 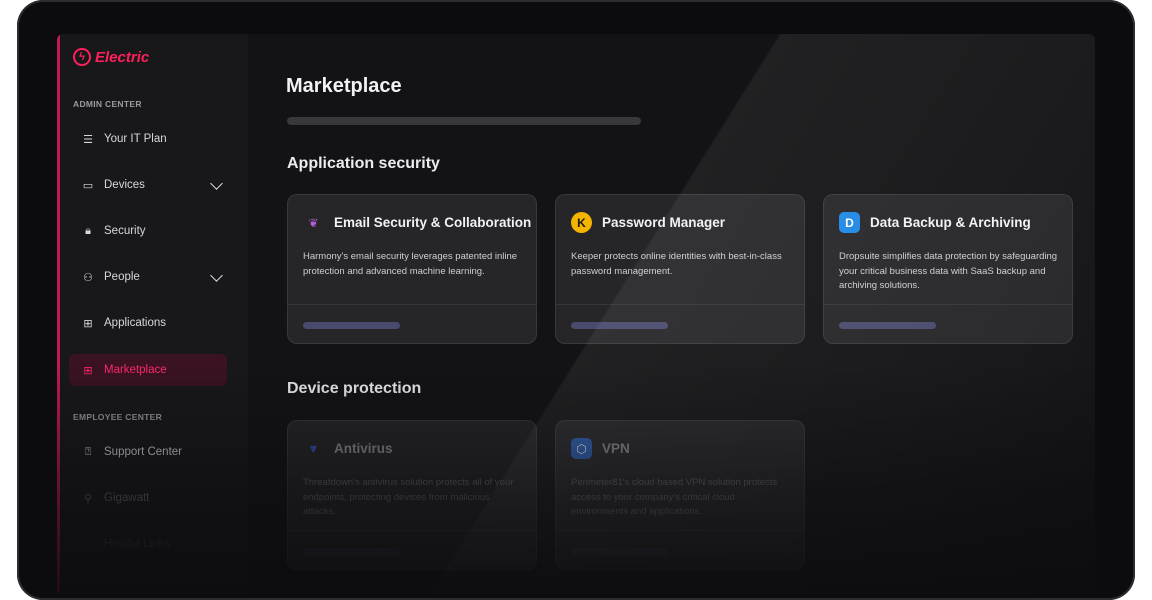 What do you see at coordinates (118, 417) in the screenshot?
I see `employee-center-label: EMPLOYEE CENTER` at bounding box center [118, 417].